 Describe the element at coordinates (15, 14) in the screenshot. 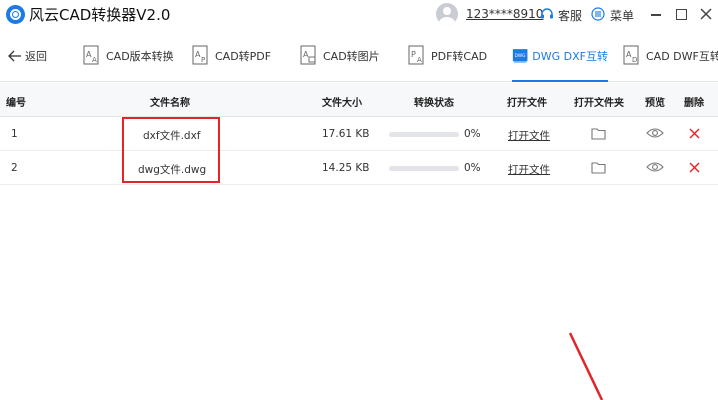

I see `app-logo-icon` at that location.